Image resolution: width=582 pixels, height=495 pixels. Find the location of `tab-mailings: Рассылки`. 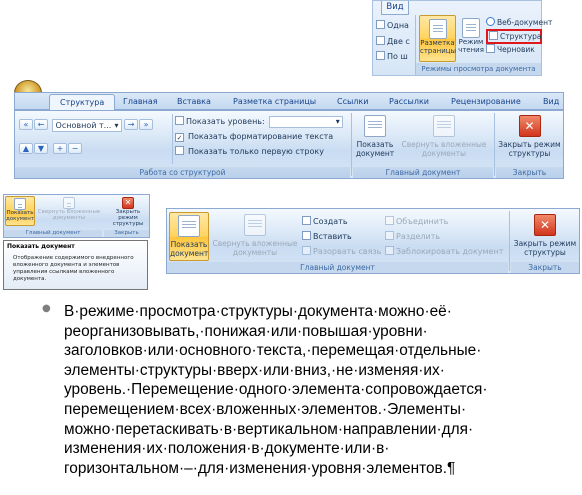

tab-mailings: Рассылки is located at coordinates (409, 101).